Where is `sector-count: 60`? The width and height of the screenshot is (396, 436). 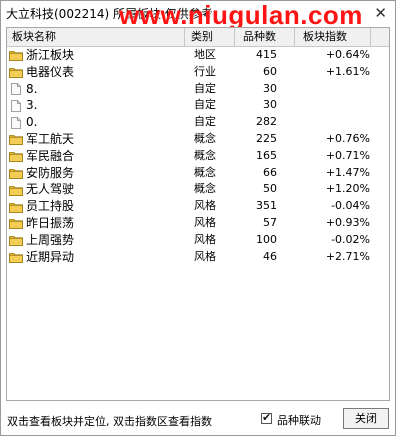
sector-count: 60 is located at coordinates (270, 71).